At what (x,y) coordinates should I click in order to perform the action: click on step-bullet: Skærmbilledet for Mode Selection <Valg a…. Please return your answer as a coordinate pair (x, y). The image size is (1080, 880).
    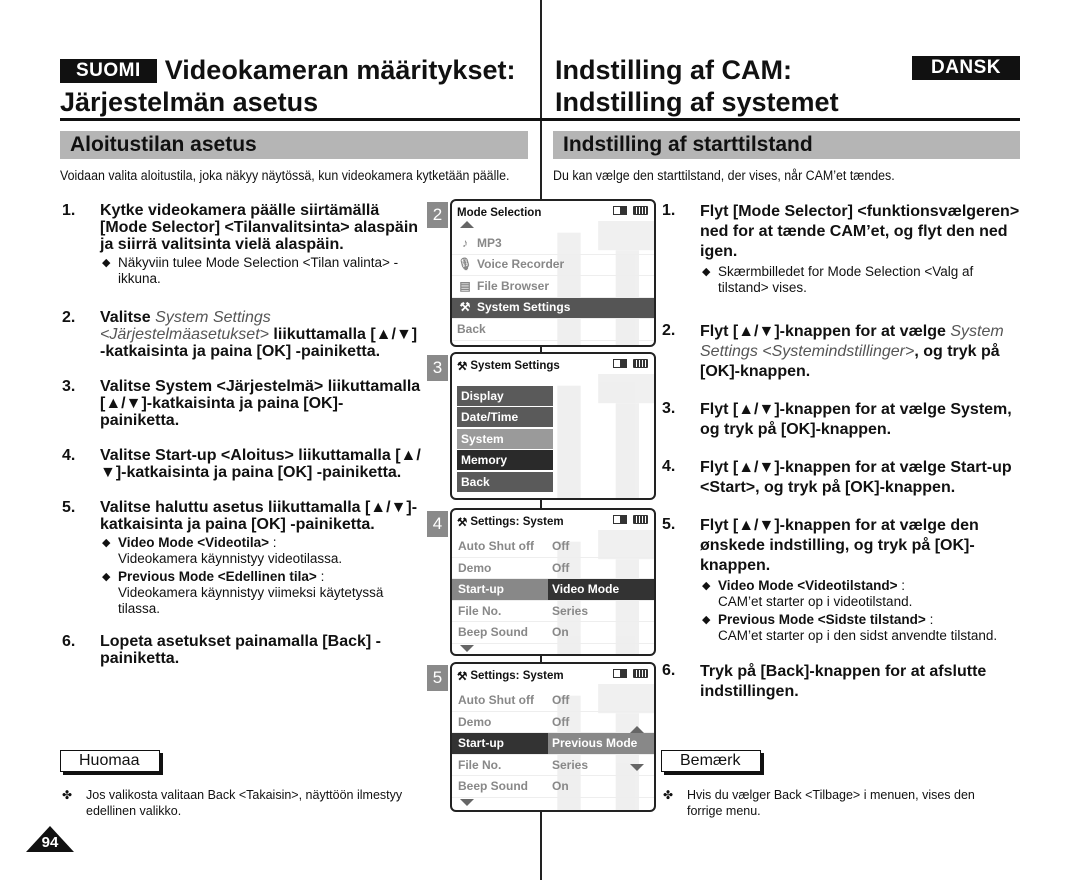
    Looking at the image, I should click on (861, 280).